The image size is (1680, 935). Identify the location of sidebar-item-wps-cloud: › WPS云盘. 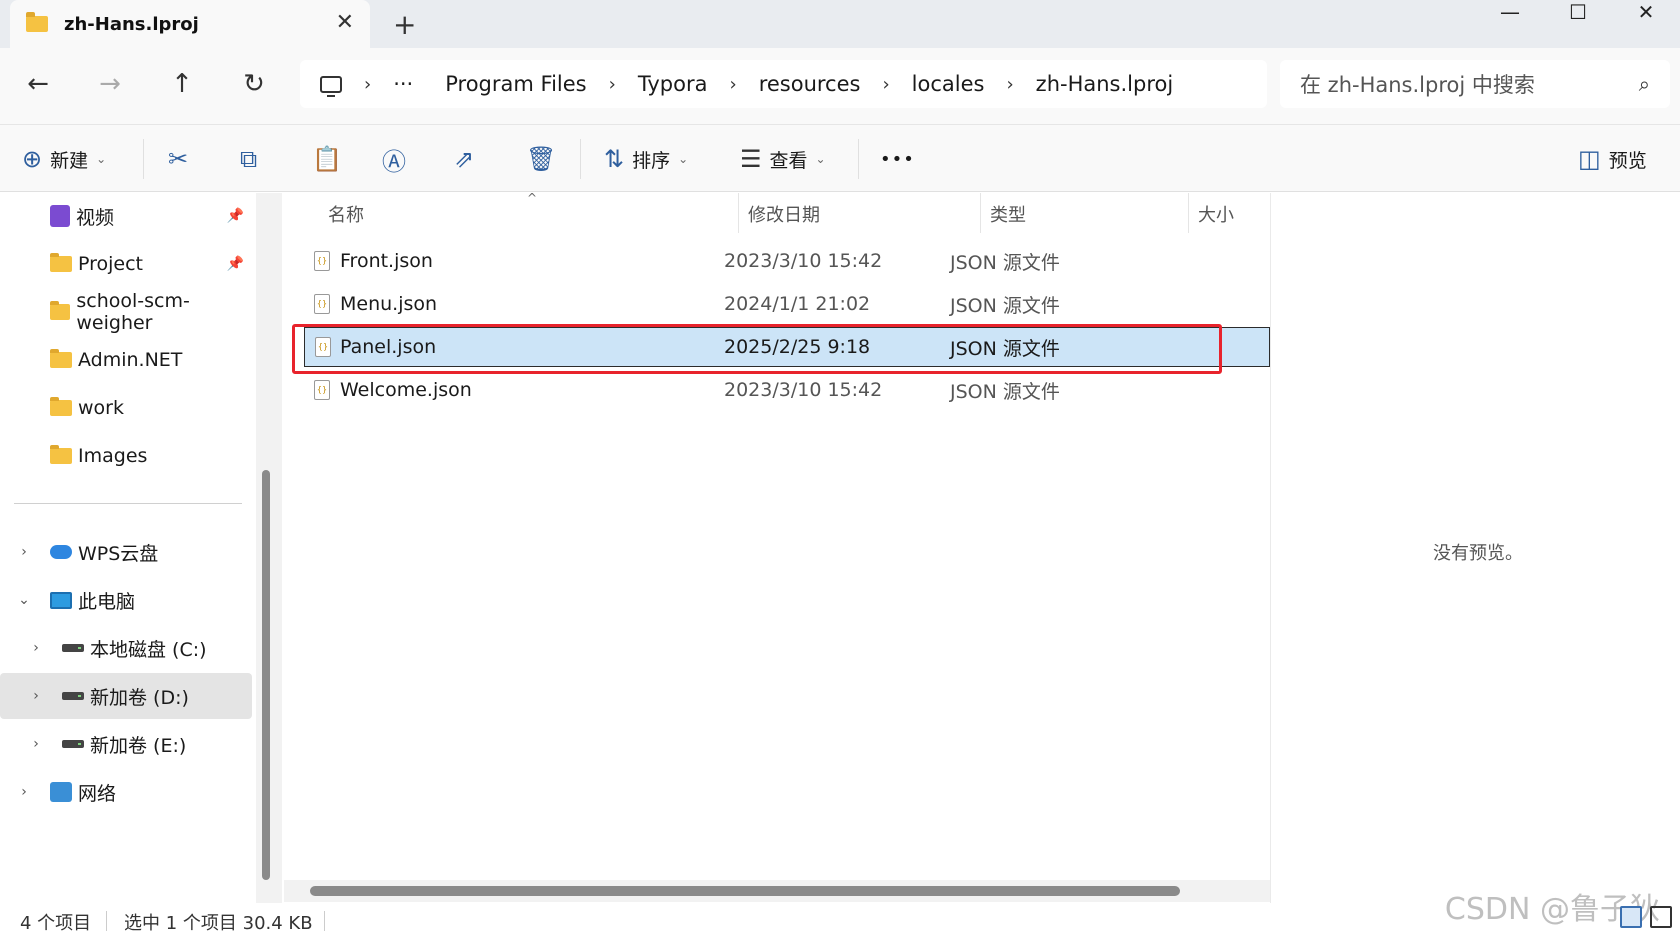
(126, 552).